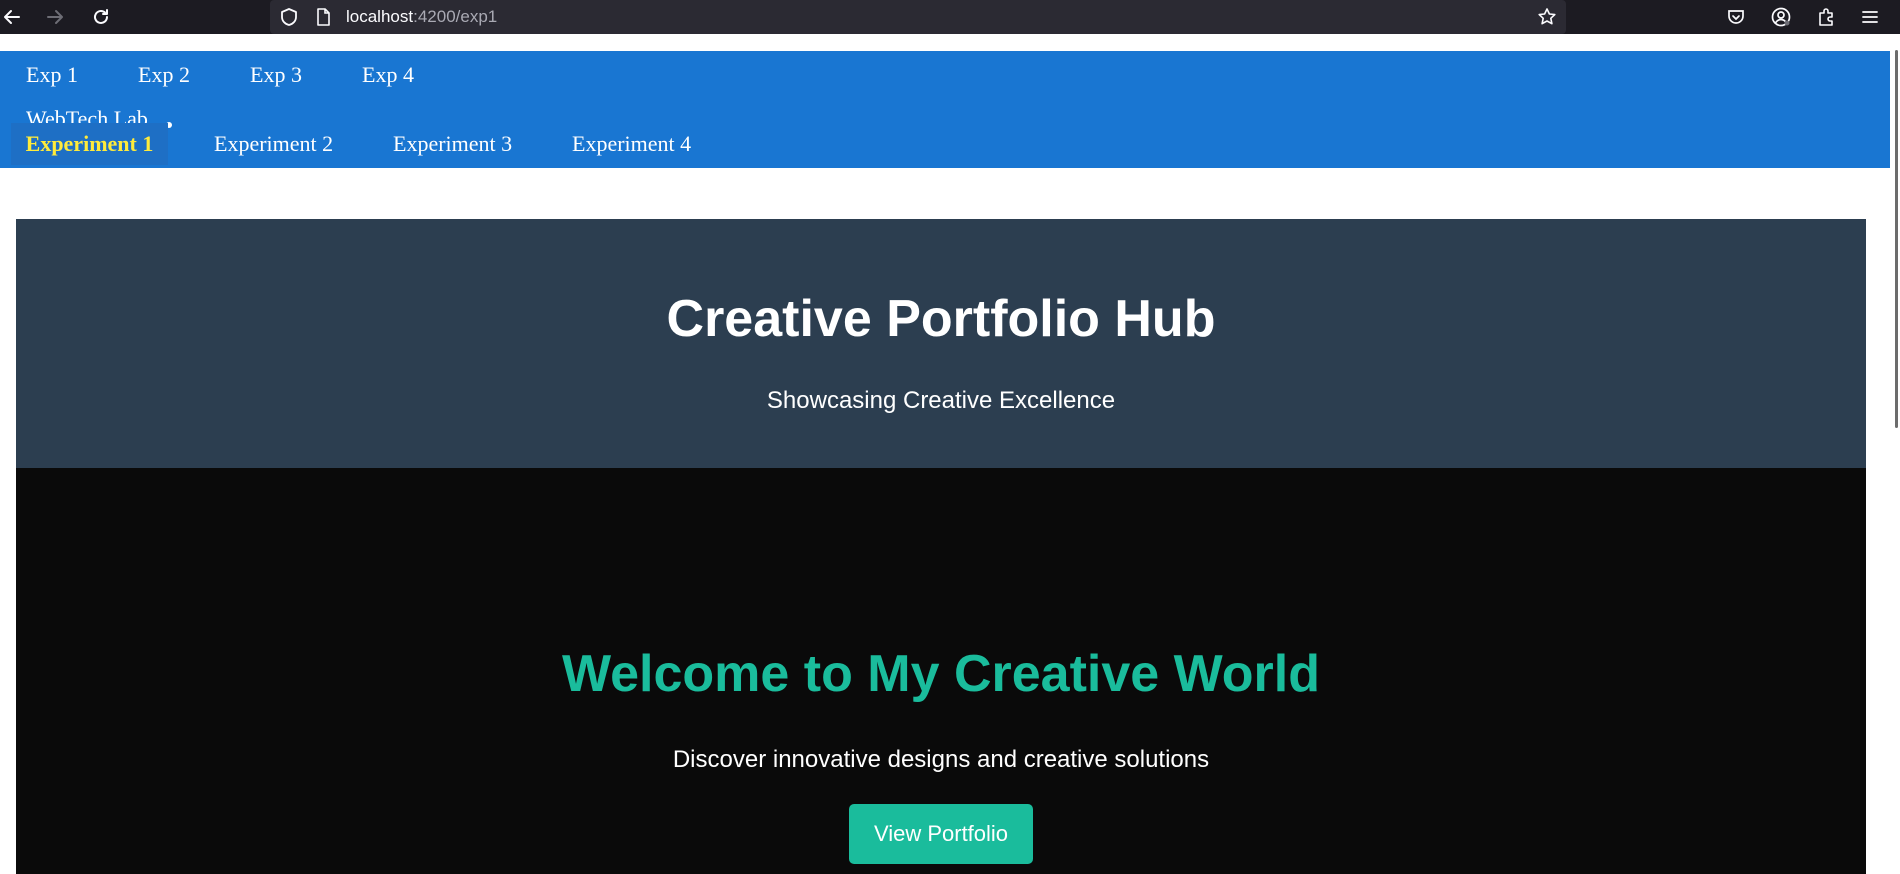 Image resolution: width=1900 pixels, height=874 pixels. I want to click on back-arrow-icon, so click(13, 17).